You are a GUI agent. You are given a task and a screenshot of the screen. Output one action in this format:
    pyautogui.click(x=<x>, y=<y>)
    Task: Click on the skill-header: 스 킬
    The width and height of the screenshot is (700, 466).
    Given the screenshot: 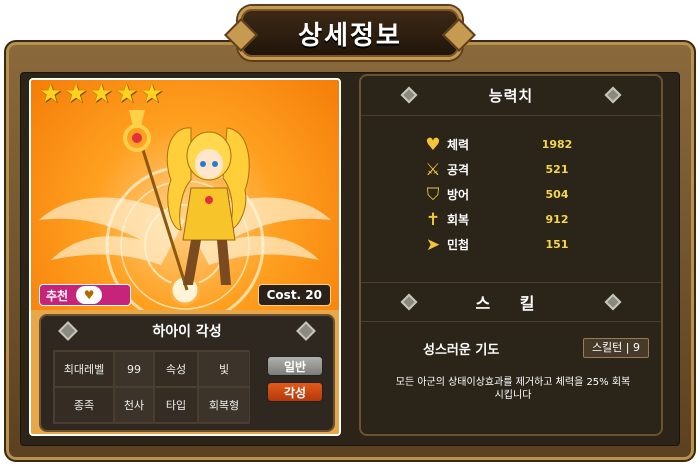 What is the action you would take?
    pyautogui.click(x=511, y=302)
    